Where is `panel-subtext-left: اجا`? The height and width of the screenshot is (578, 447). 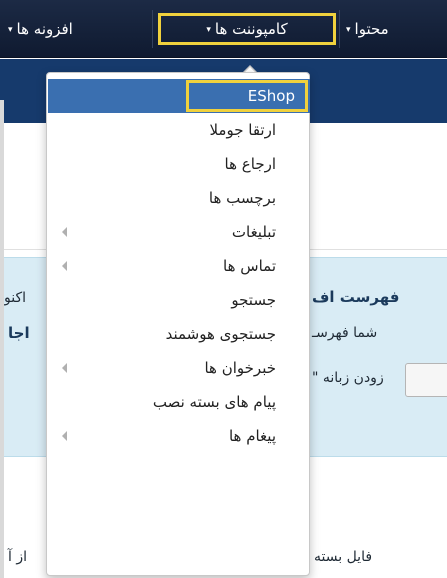
panel-subtext-left: اجا is located at coordinates (19, 333).